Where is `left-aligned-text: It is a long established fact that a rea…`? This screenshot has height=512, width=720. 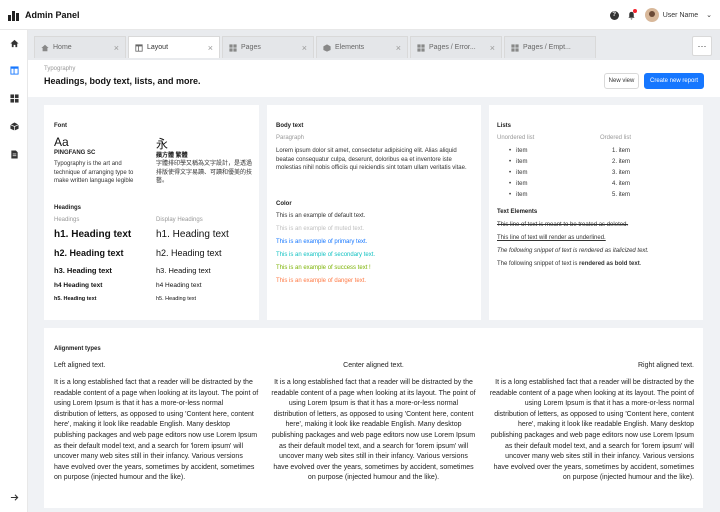 left-aligned-text: It is a long established fact that a rea… is located at coordinates (156, 430).